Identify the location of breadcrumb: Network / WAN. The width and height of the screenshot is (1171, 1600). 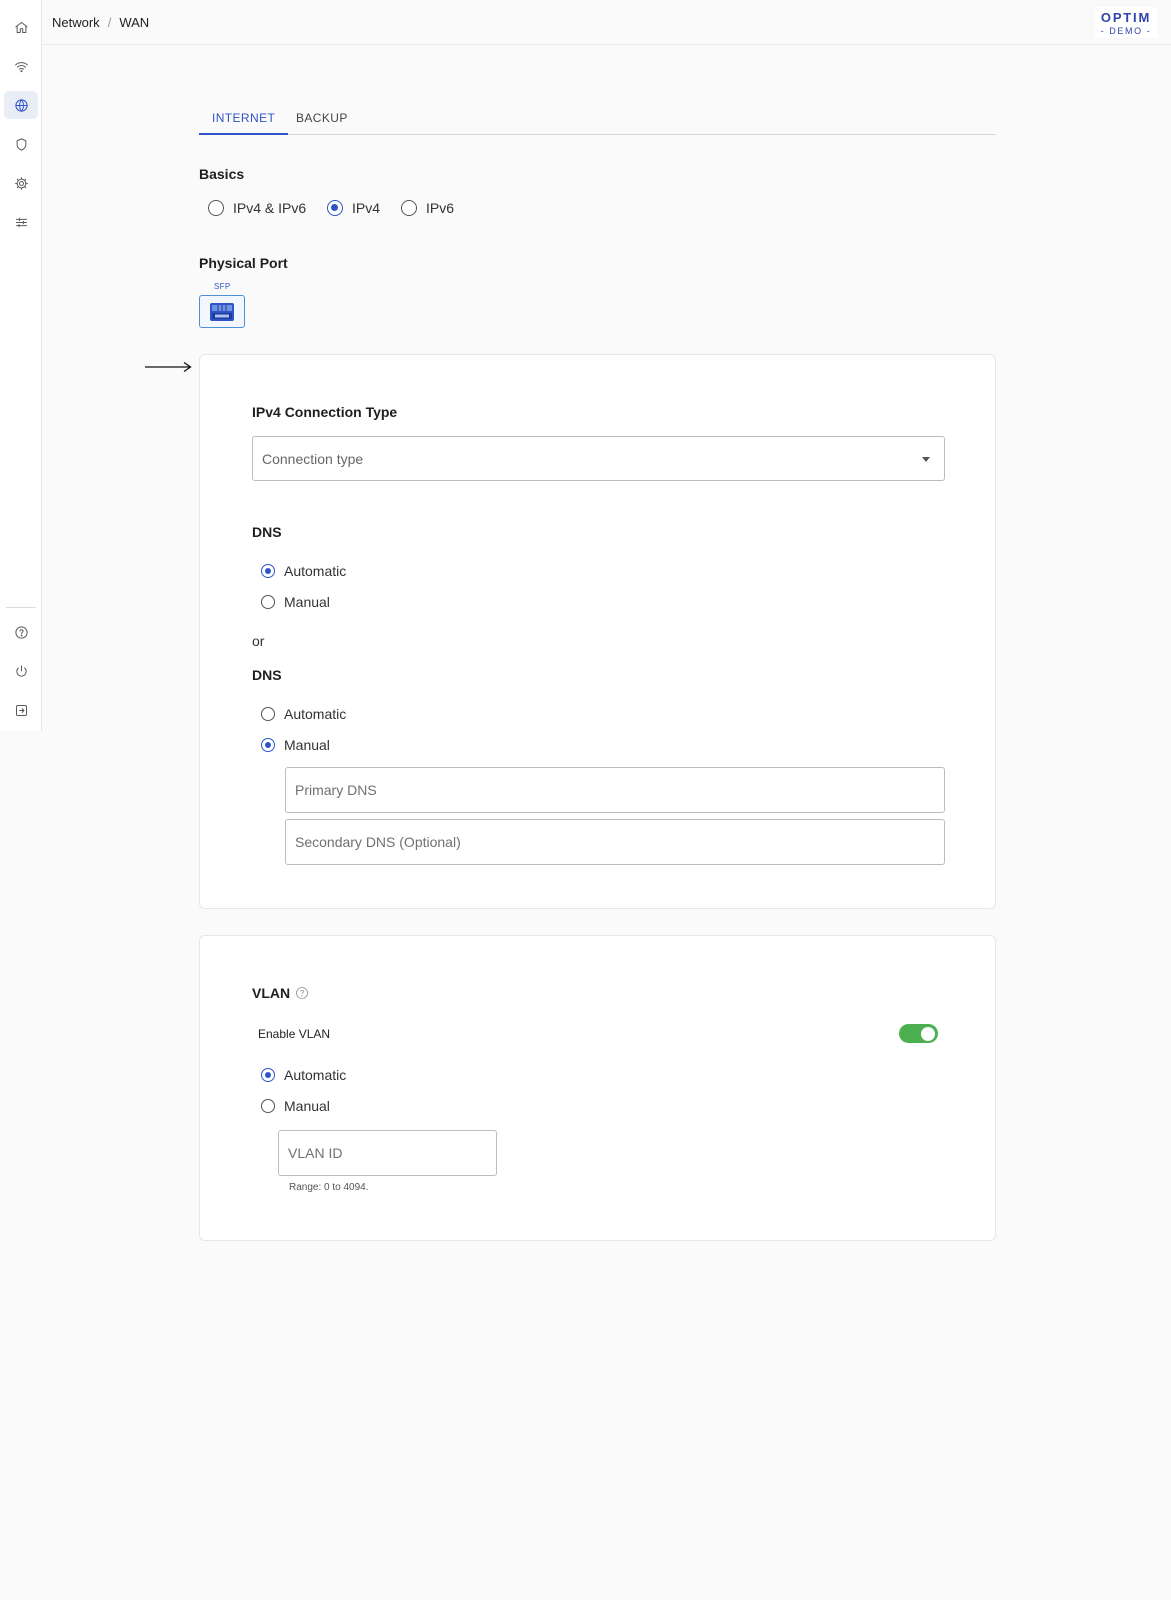
(100, 22).